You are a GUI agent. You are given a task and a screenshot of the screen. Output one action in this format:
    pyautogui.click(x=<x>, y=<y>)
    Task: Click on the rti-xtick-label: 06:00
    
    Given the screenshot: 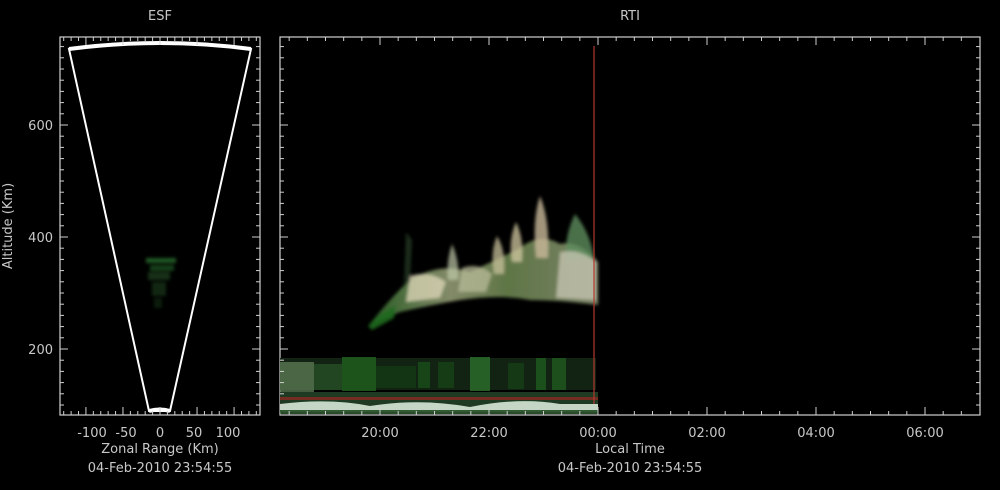 What is the action you would take?
    pyautogui.click(x=924, y=433)
    